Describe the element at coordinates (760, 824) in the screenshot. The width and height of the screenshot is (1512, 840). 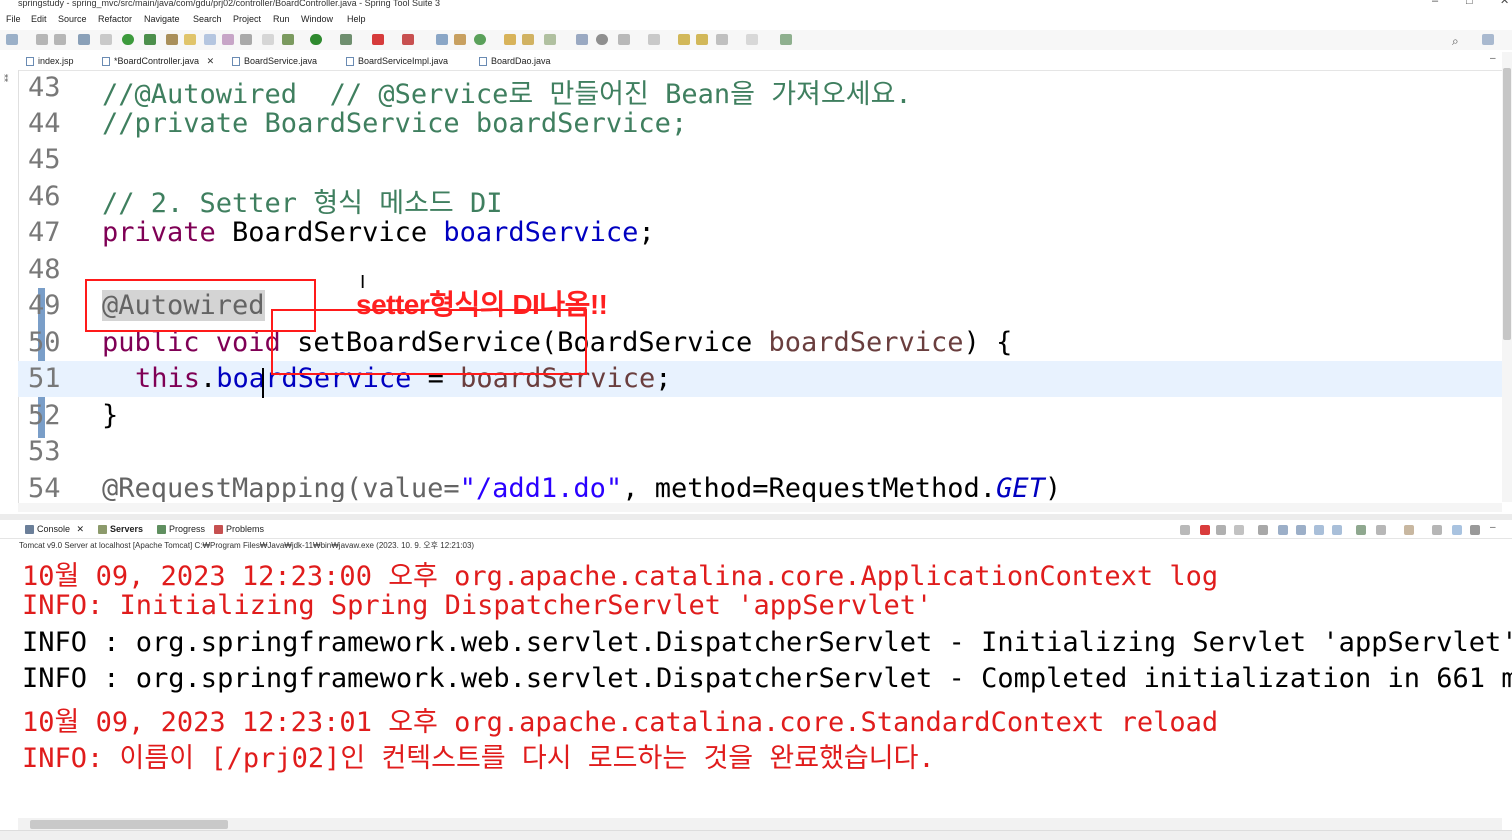
I see `console-horizontal-scrollbar` at that location.